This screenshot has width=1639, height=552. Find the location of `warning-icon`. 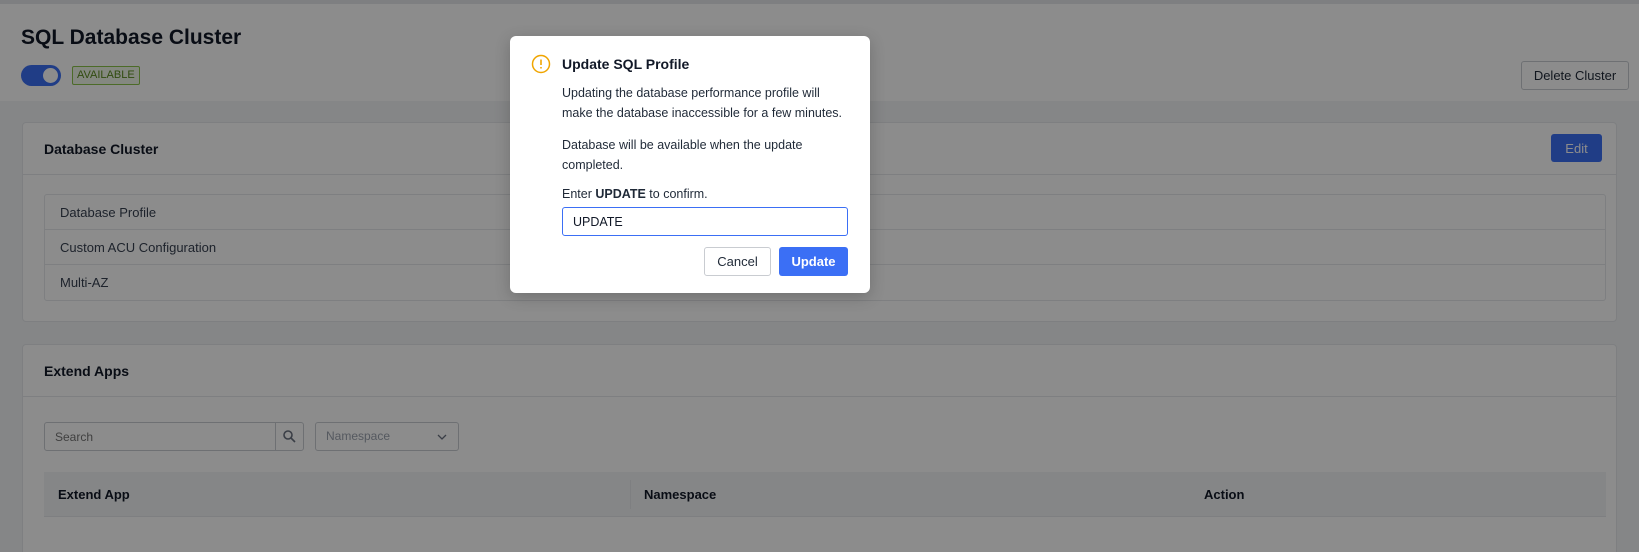

warning-icon is located at coordinates (541, 64).